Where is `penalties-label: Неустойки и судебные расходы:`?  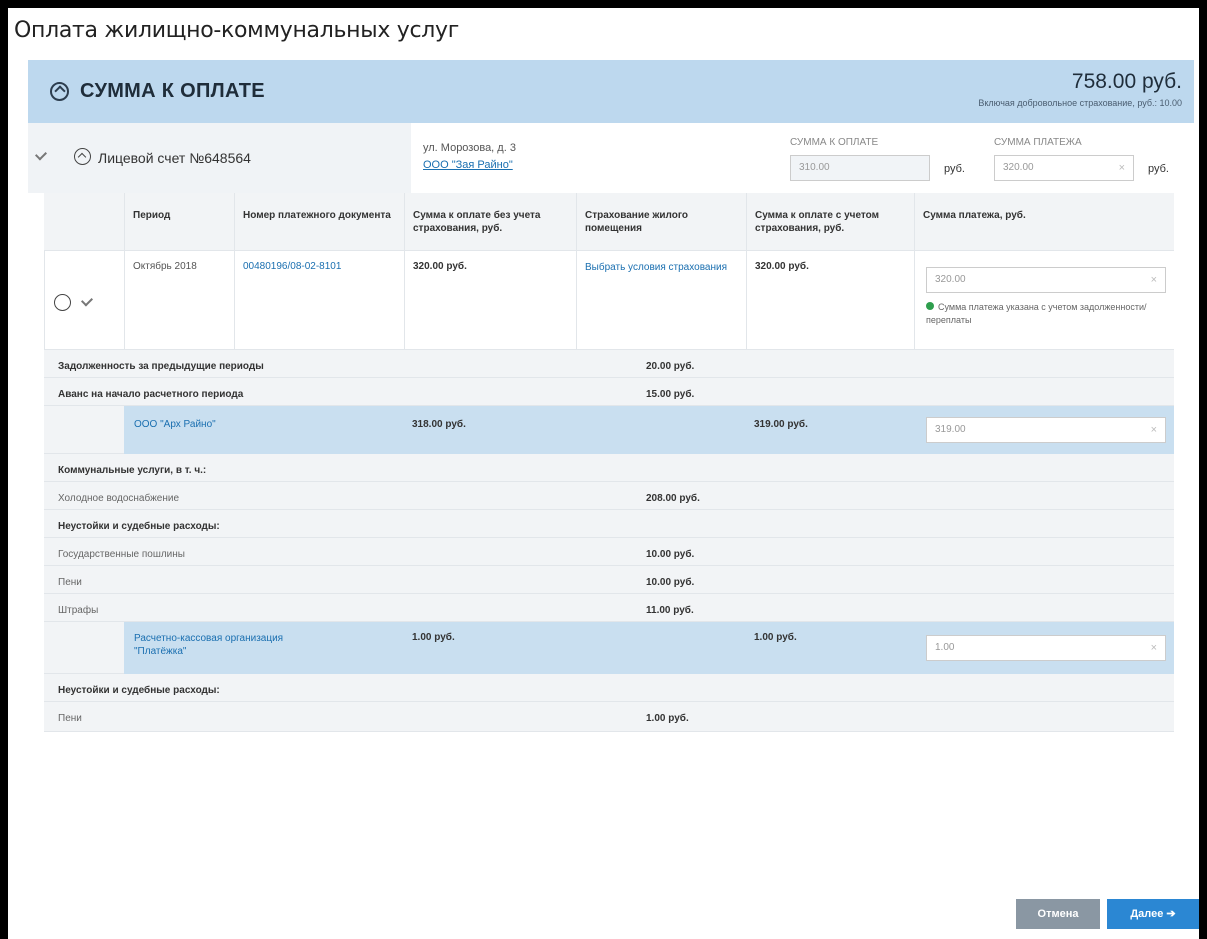
penalties-label: Неустойки и судебные расходы: is located at coordinates (139, 526).